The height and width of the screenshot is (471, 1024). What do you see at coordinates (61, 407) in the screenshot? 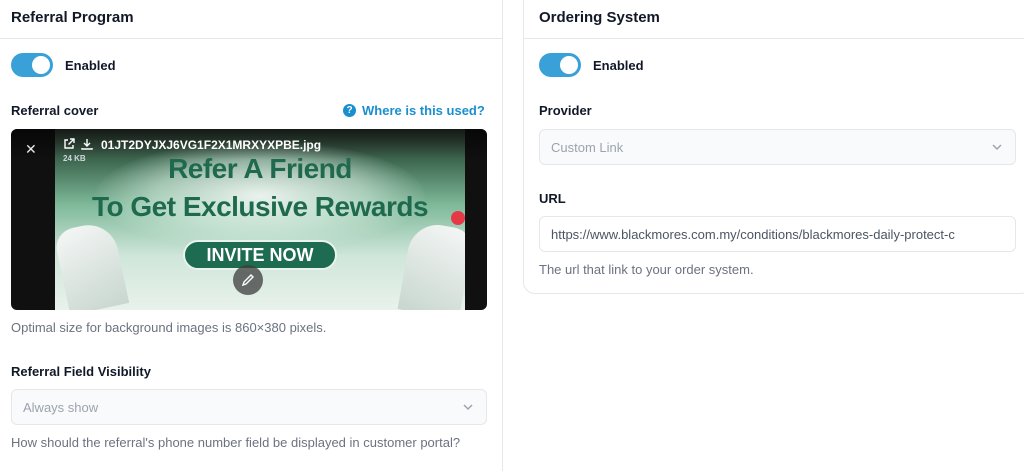
I see `visibility-select-value: Always show` at bounding box center [61, 407].